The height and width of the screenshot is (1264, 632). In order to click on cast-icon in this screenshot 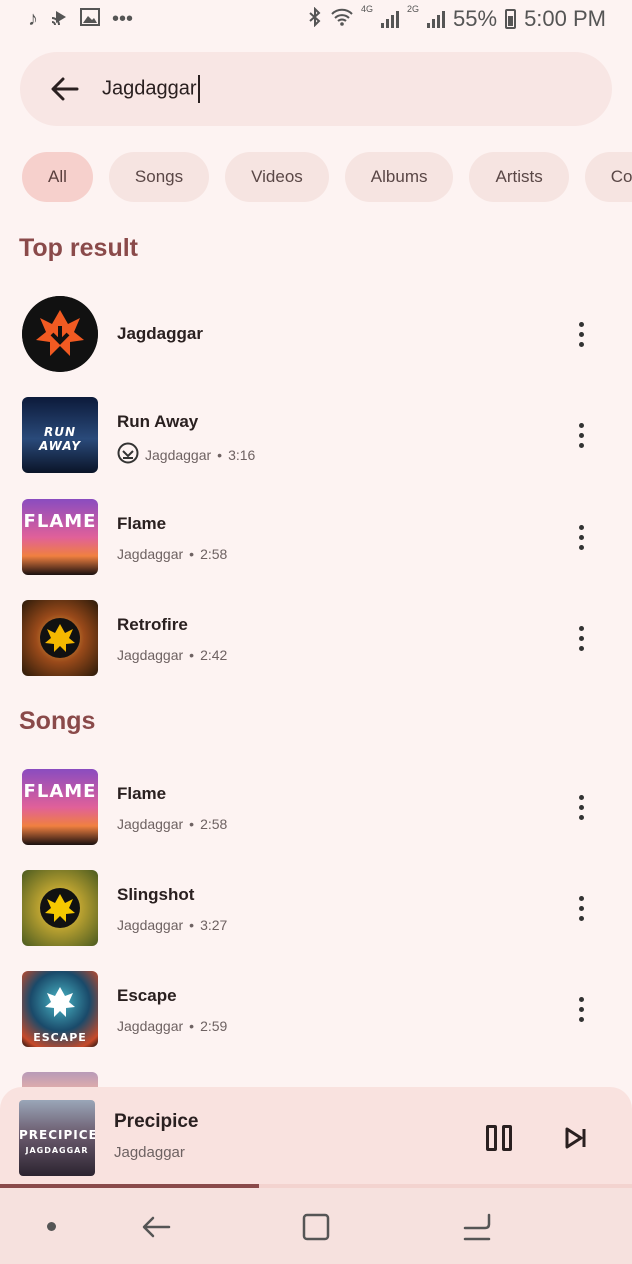, I will do `click(59, 19)`.